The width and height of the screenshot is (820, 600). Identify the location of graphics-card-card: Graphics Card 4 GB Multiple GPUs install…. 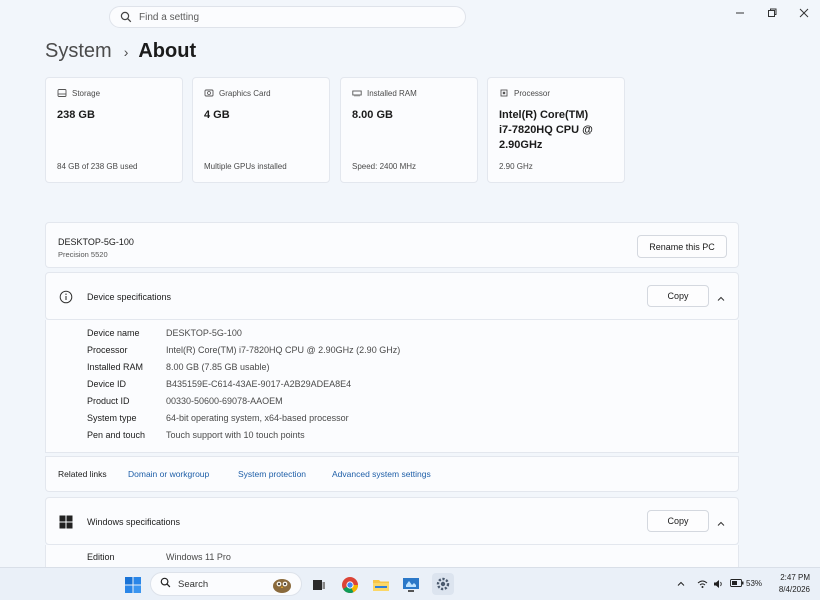
(261, 130).